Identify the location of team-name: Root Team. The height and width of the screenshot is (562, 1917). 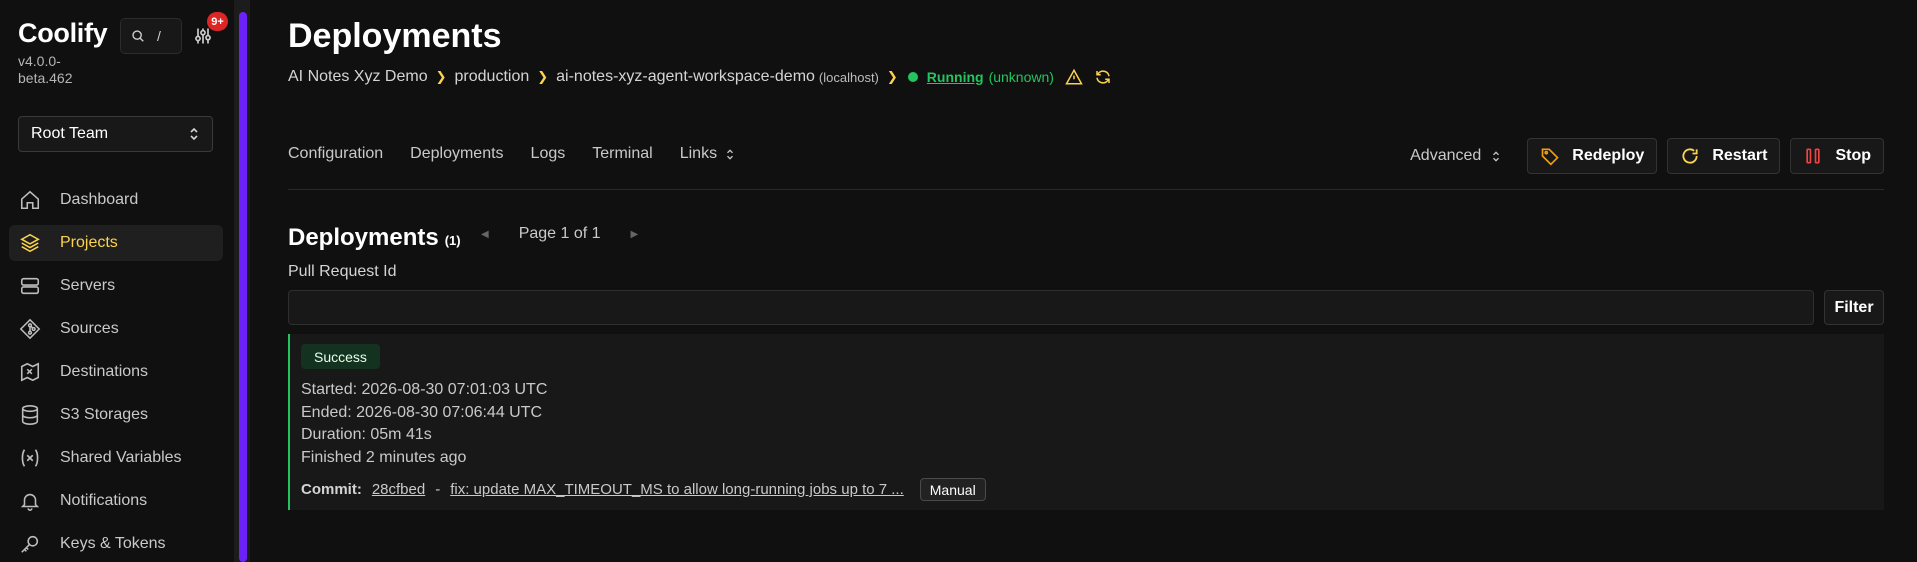
(70, 133).